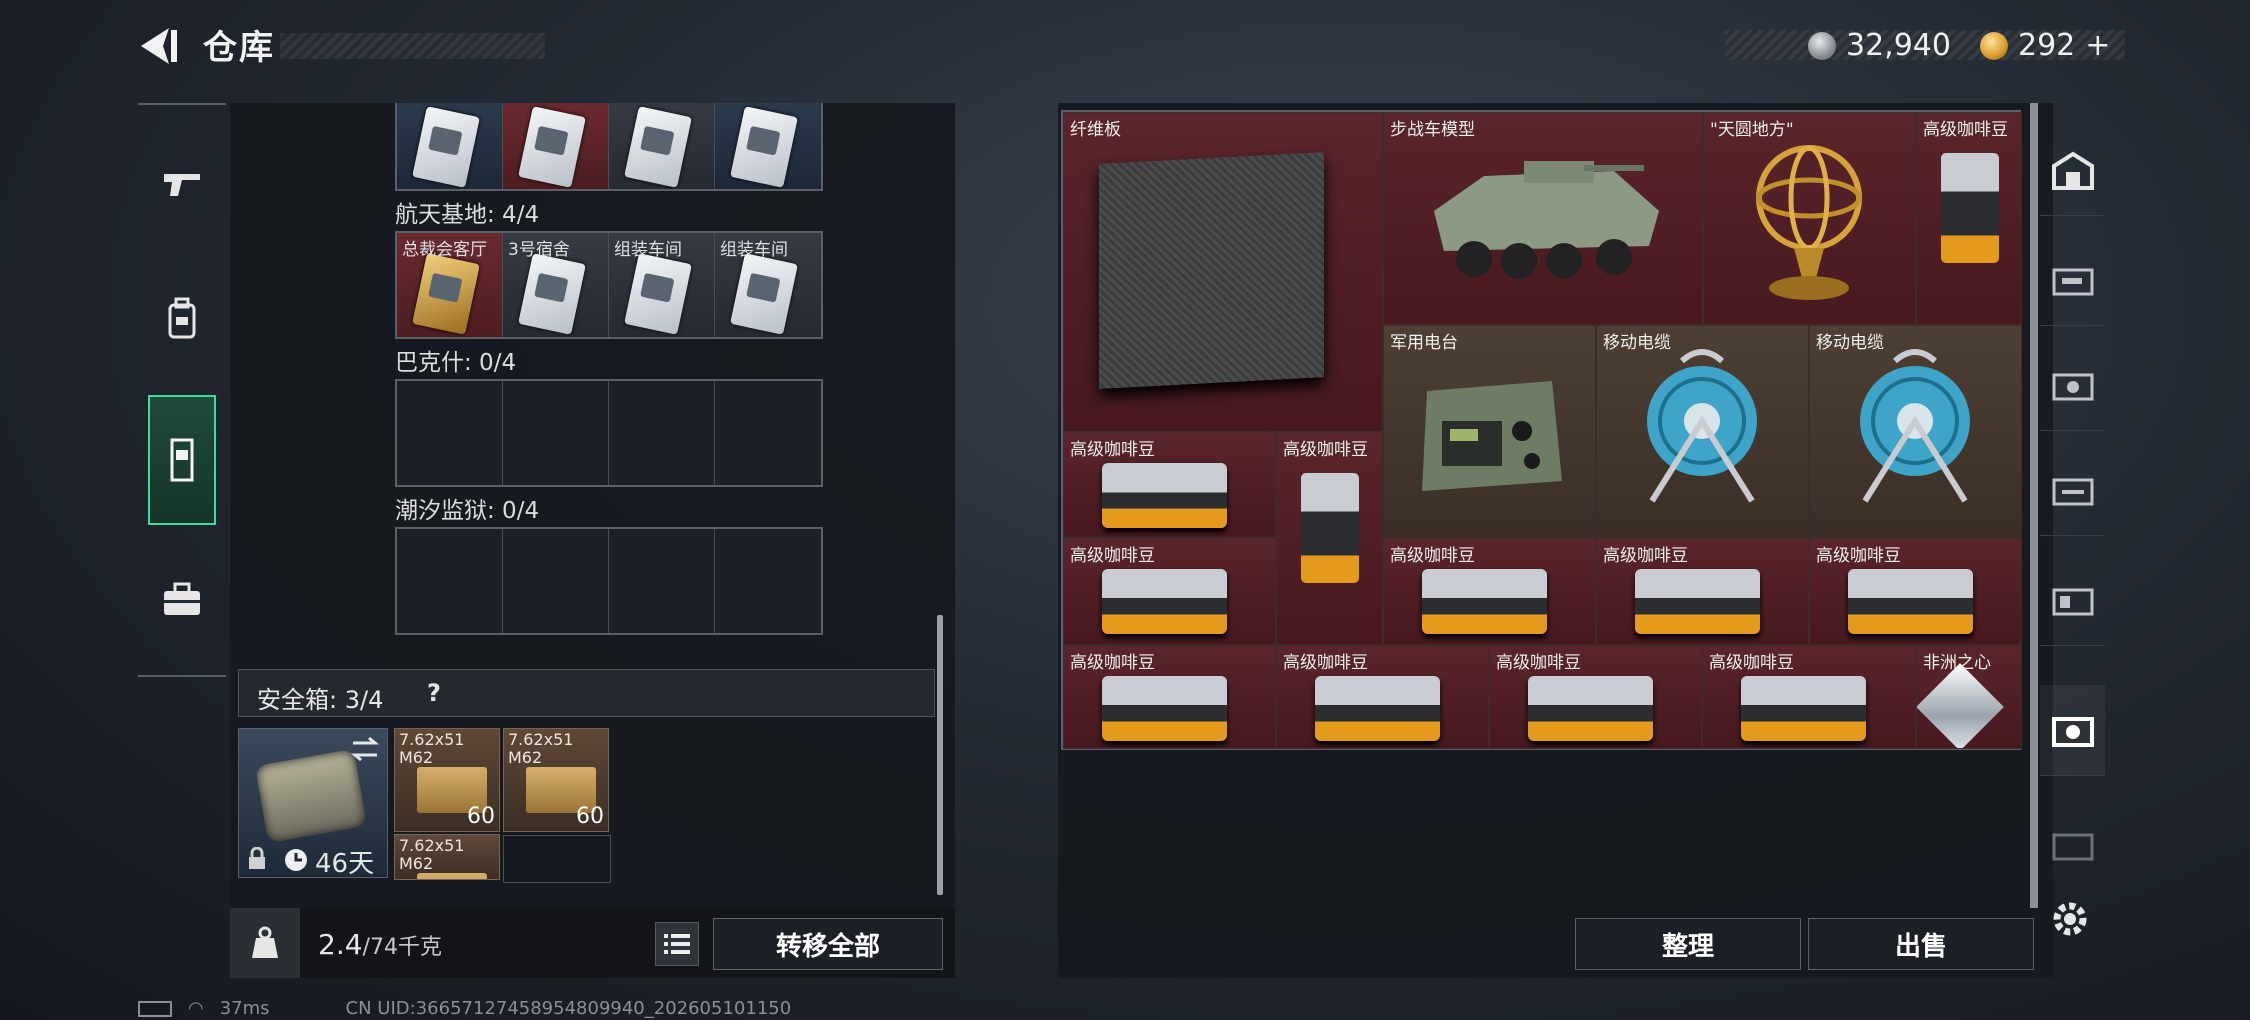  Describe the element at coordinates (159, 46) in the screenshot. I see `back-button` at that location.